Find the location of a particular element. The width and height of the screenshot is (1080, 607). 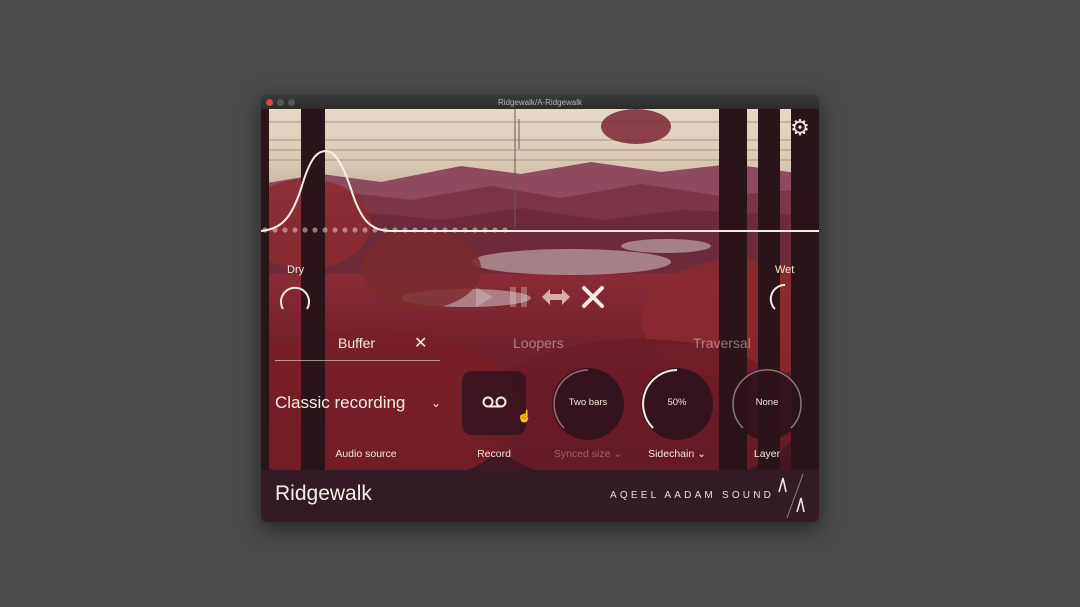

layer-knob: None is located at coordinates (767, 404).